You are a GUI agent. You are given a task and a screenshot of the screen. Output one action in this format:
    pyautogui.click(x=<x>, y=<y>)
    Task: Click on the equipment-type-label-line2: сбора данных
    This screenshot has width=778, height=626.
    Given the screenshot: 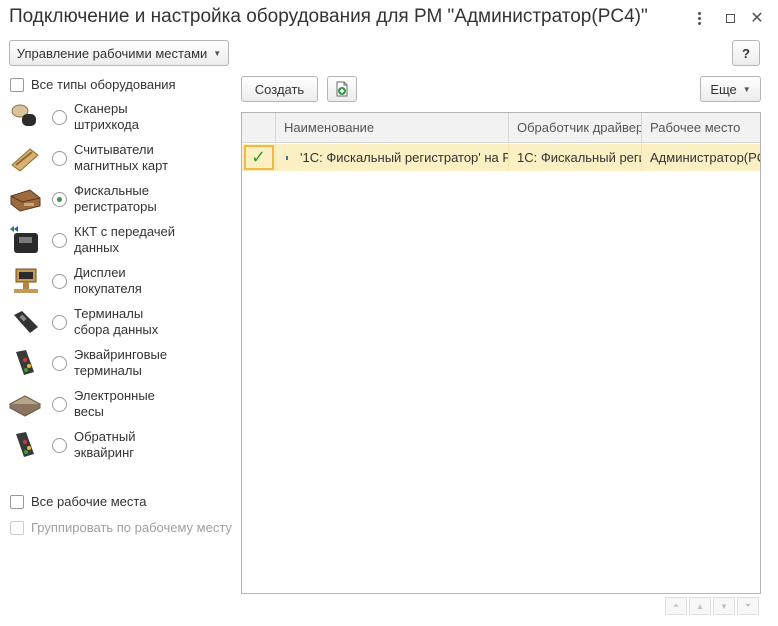 What is the action you would take?
    pyautogui.click(x=116, y=329)
    